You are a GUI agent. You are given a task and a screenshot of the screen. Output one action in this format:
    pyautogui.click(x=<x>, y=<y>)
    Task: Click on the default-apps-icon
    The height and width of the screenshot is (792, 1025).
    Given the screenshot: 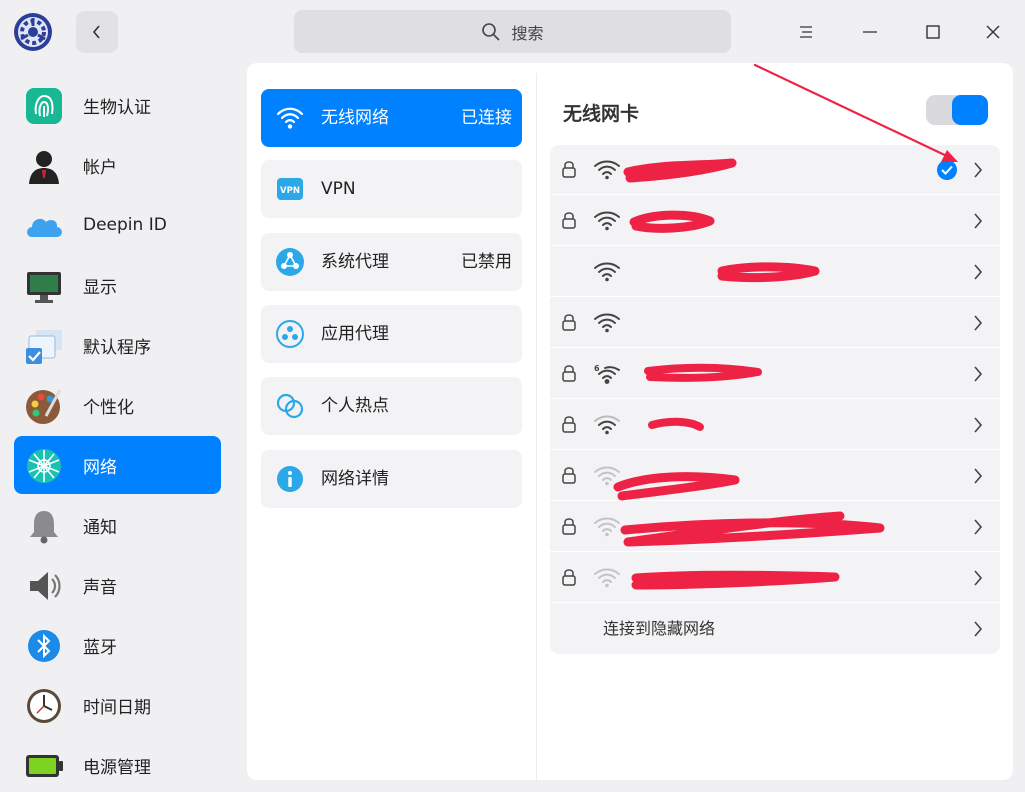 What is the action you would take?
    pyautogui.click(x=44, y=347)
    